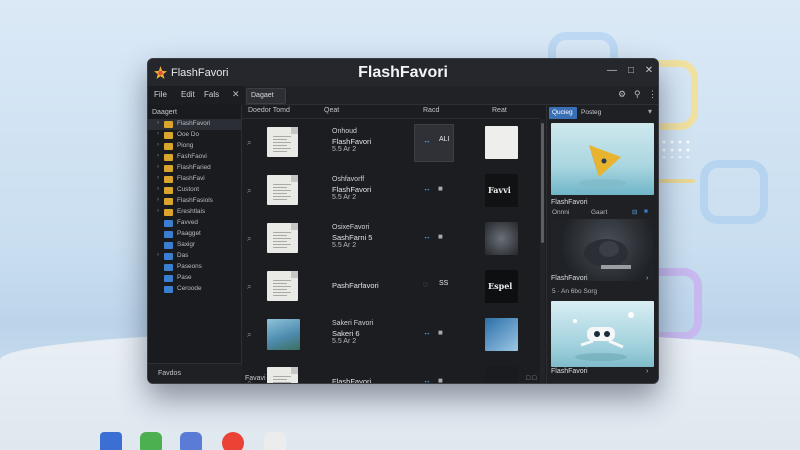 This screenshot has width=800, height=450. I want to click on file-meta: Onhoud, so click(344, 131).